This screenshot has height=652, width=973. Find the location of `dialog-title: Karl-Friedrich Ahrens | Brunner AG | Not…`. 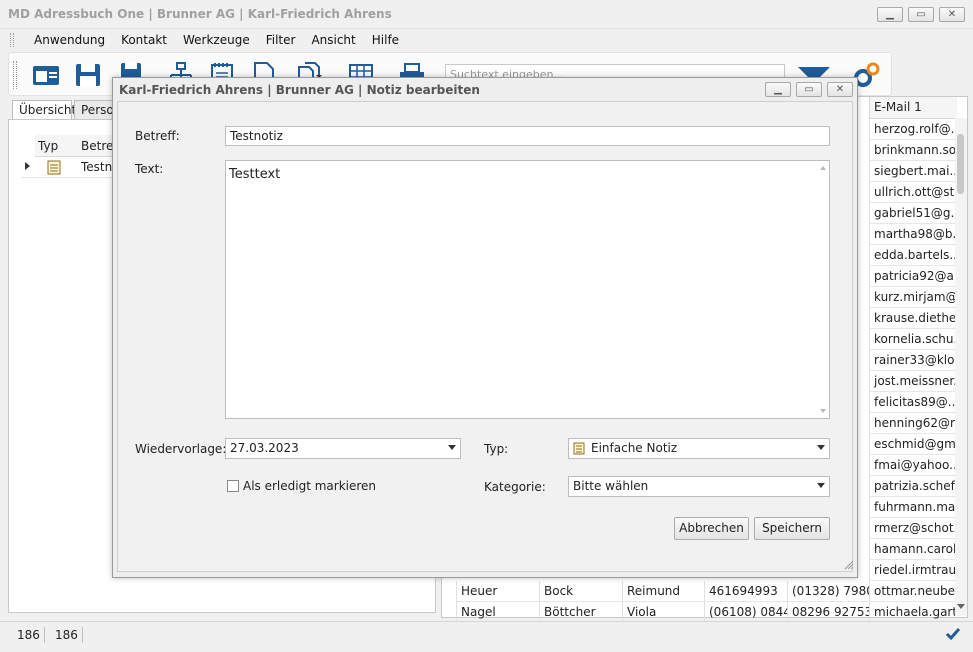

dialog-title: Karl-Friedrich Ahrens | Brunner AG | Not… is located at coordinates (299, 90).